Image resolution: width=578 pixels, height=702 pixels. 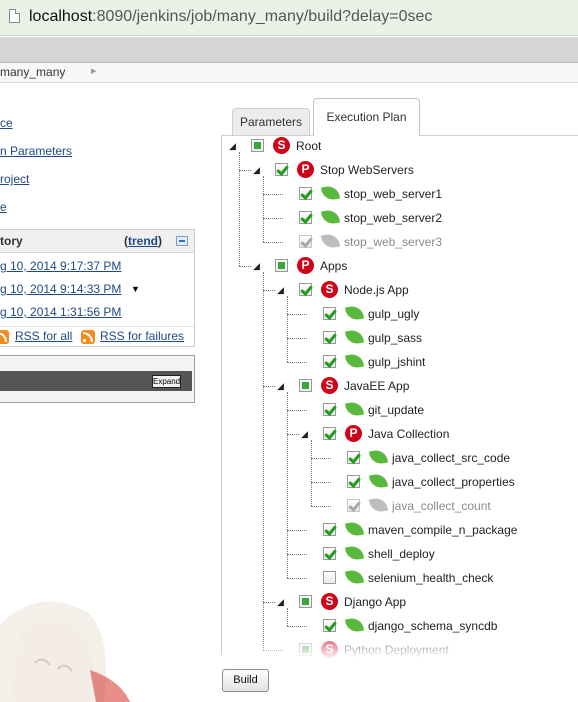 I want to click on tree-node-label: gulp_sass, so click(x=395, y=338).